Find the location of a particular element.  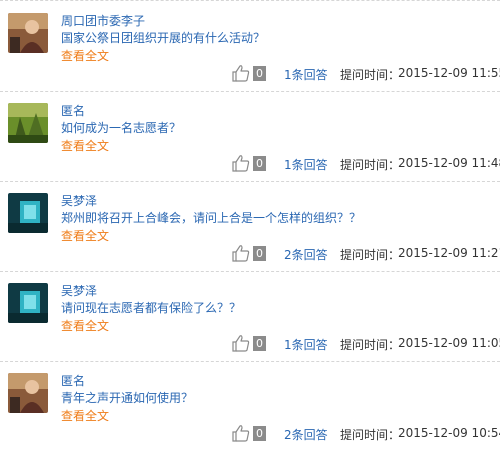

top-divider is located at coordinates (250, 0).